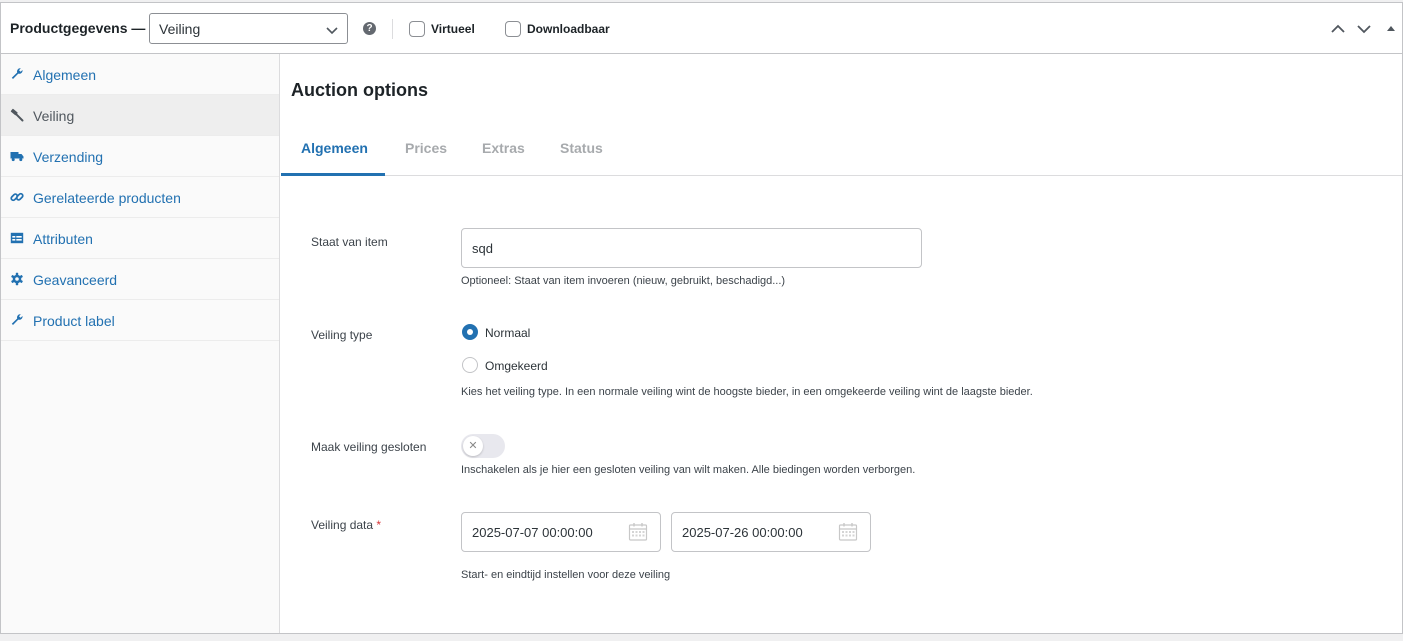  Describe the element at coordinates (248, 28) in the screenshot. I see `product-type-select: Veiling` at that location.